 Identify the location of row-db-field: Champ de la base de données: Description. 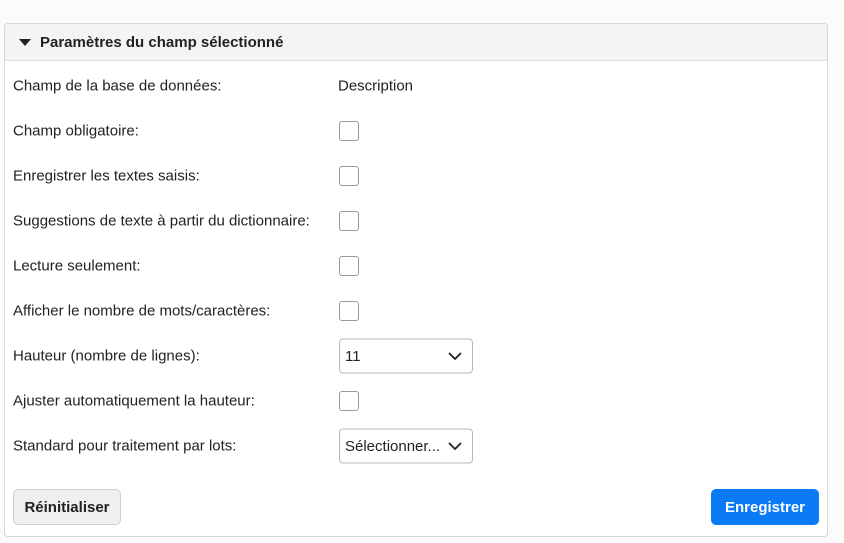
(416, 86).